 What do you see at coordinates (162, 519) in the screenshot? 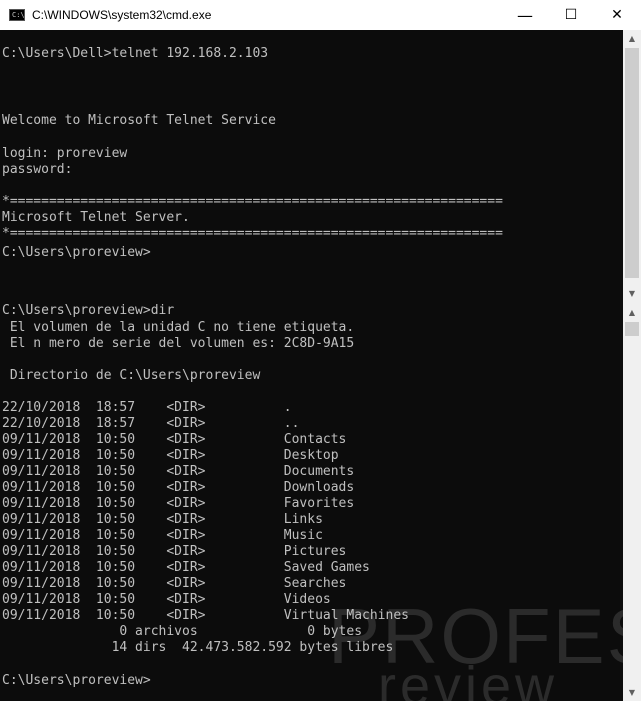
I see `console-line: 09/11/2018 10:50 <DIR> Links` at bounding box center [162, 519].